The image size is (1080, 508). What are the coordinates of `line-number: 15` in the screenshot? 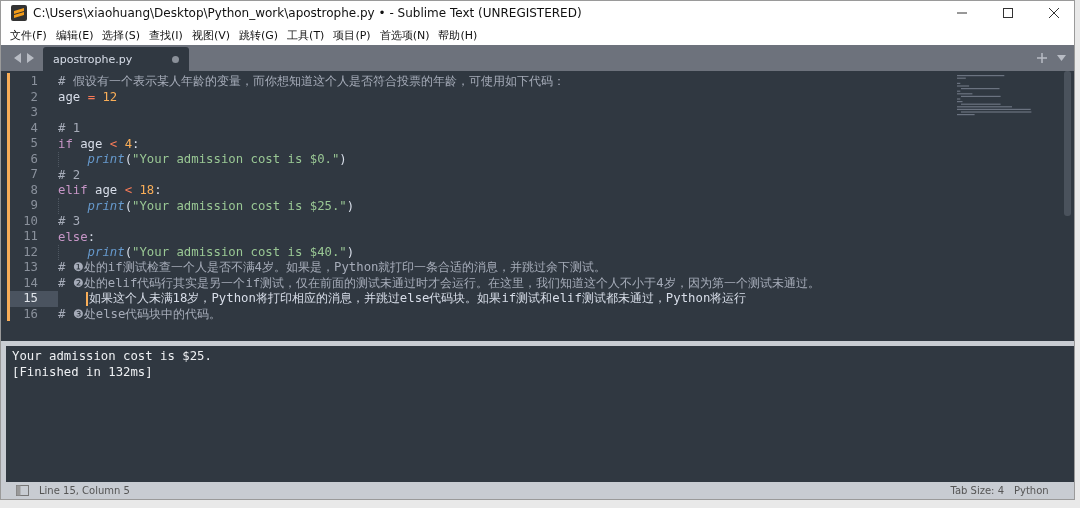 It's located at (34, 299).